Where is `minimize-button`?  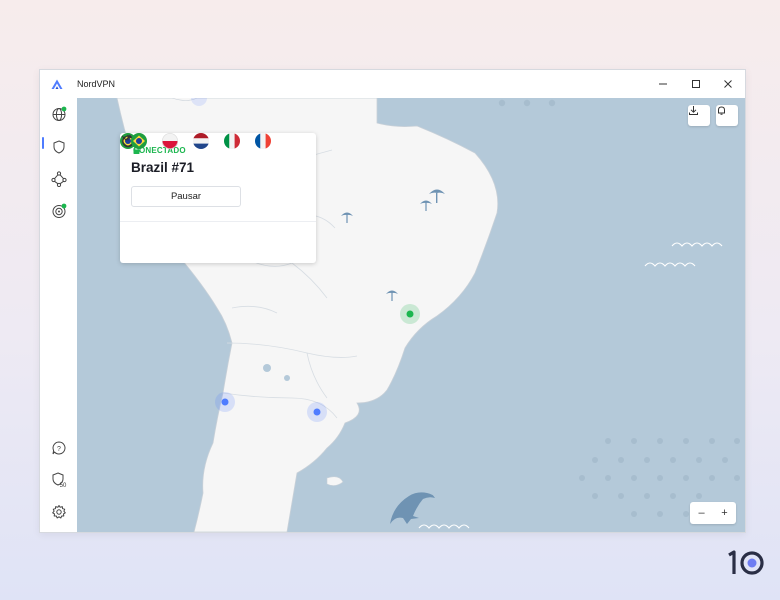 minimize-button is located at coordinates (663, 84).